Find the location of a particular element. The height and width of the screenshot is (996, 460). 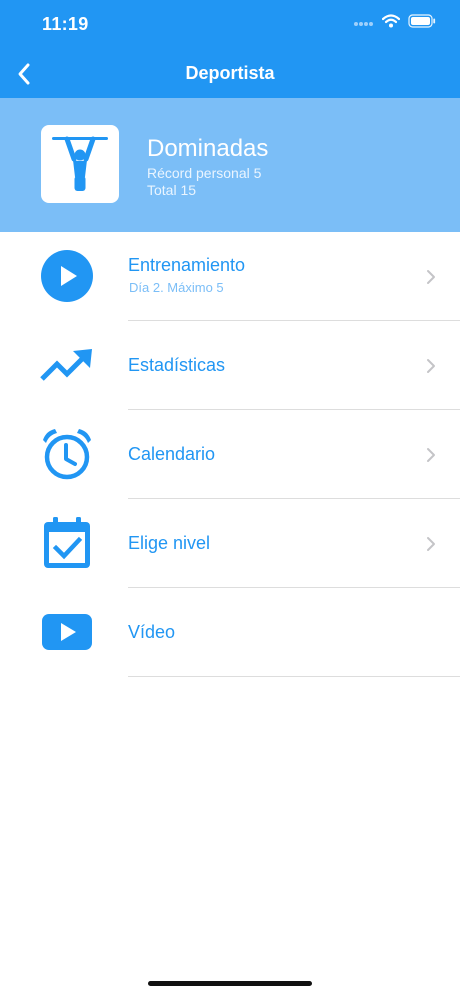

alarm-clock-icon is located at coordinates (67, 454).